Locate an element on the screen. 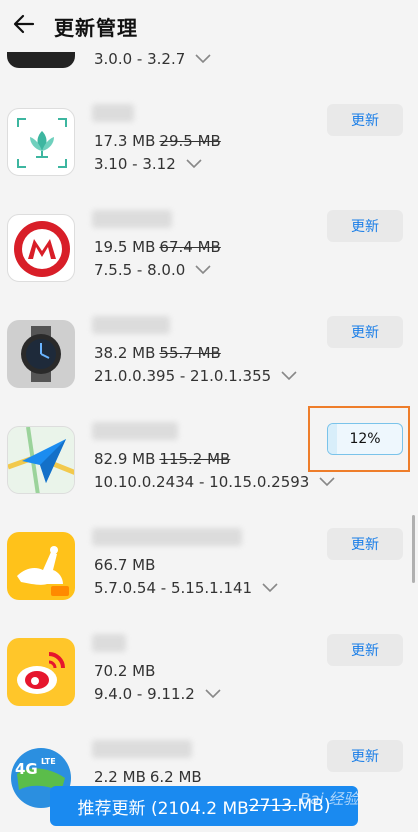 The height and width of the screenshot is (832, 418). version-range: 3.10 - 3.12 is located at coordinates (148, 164).